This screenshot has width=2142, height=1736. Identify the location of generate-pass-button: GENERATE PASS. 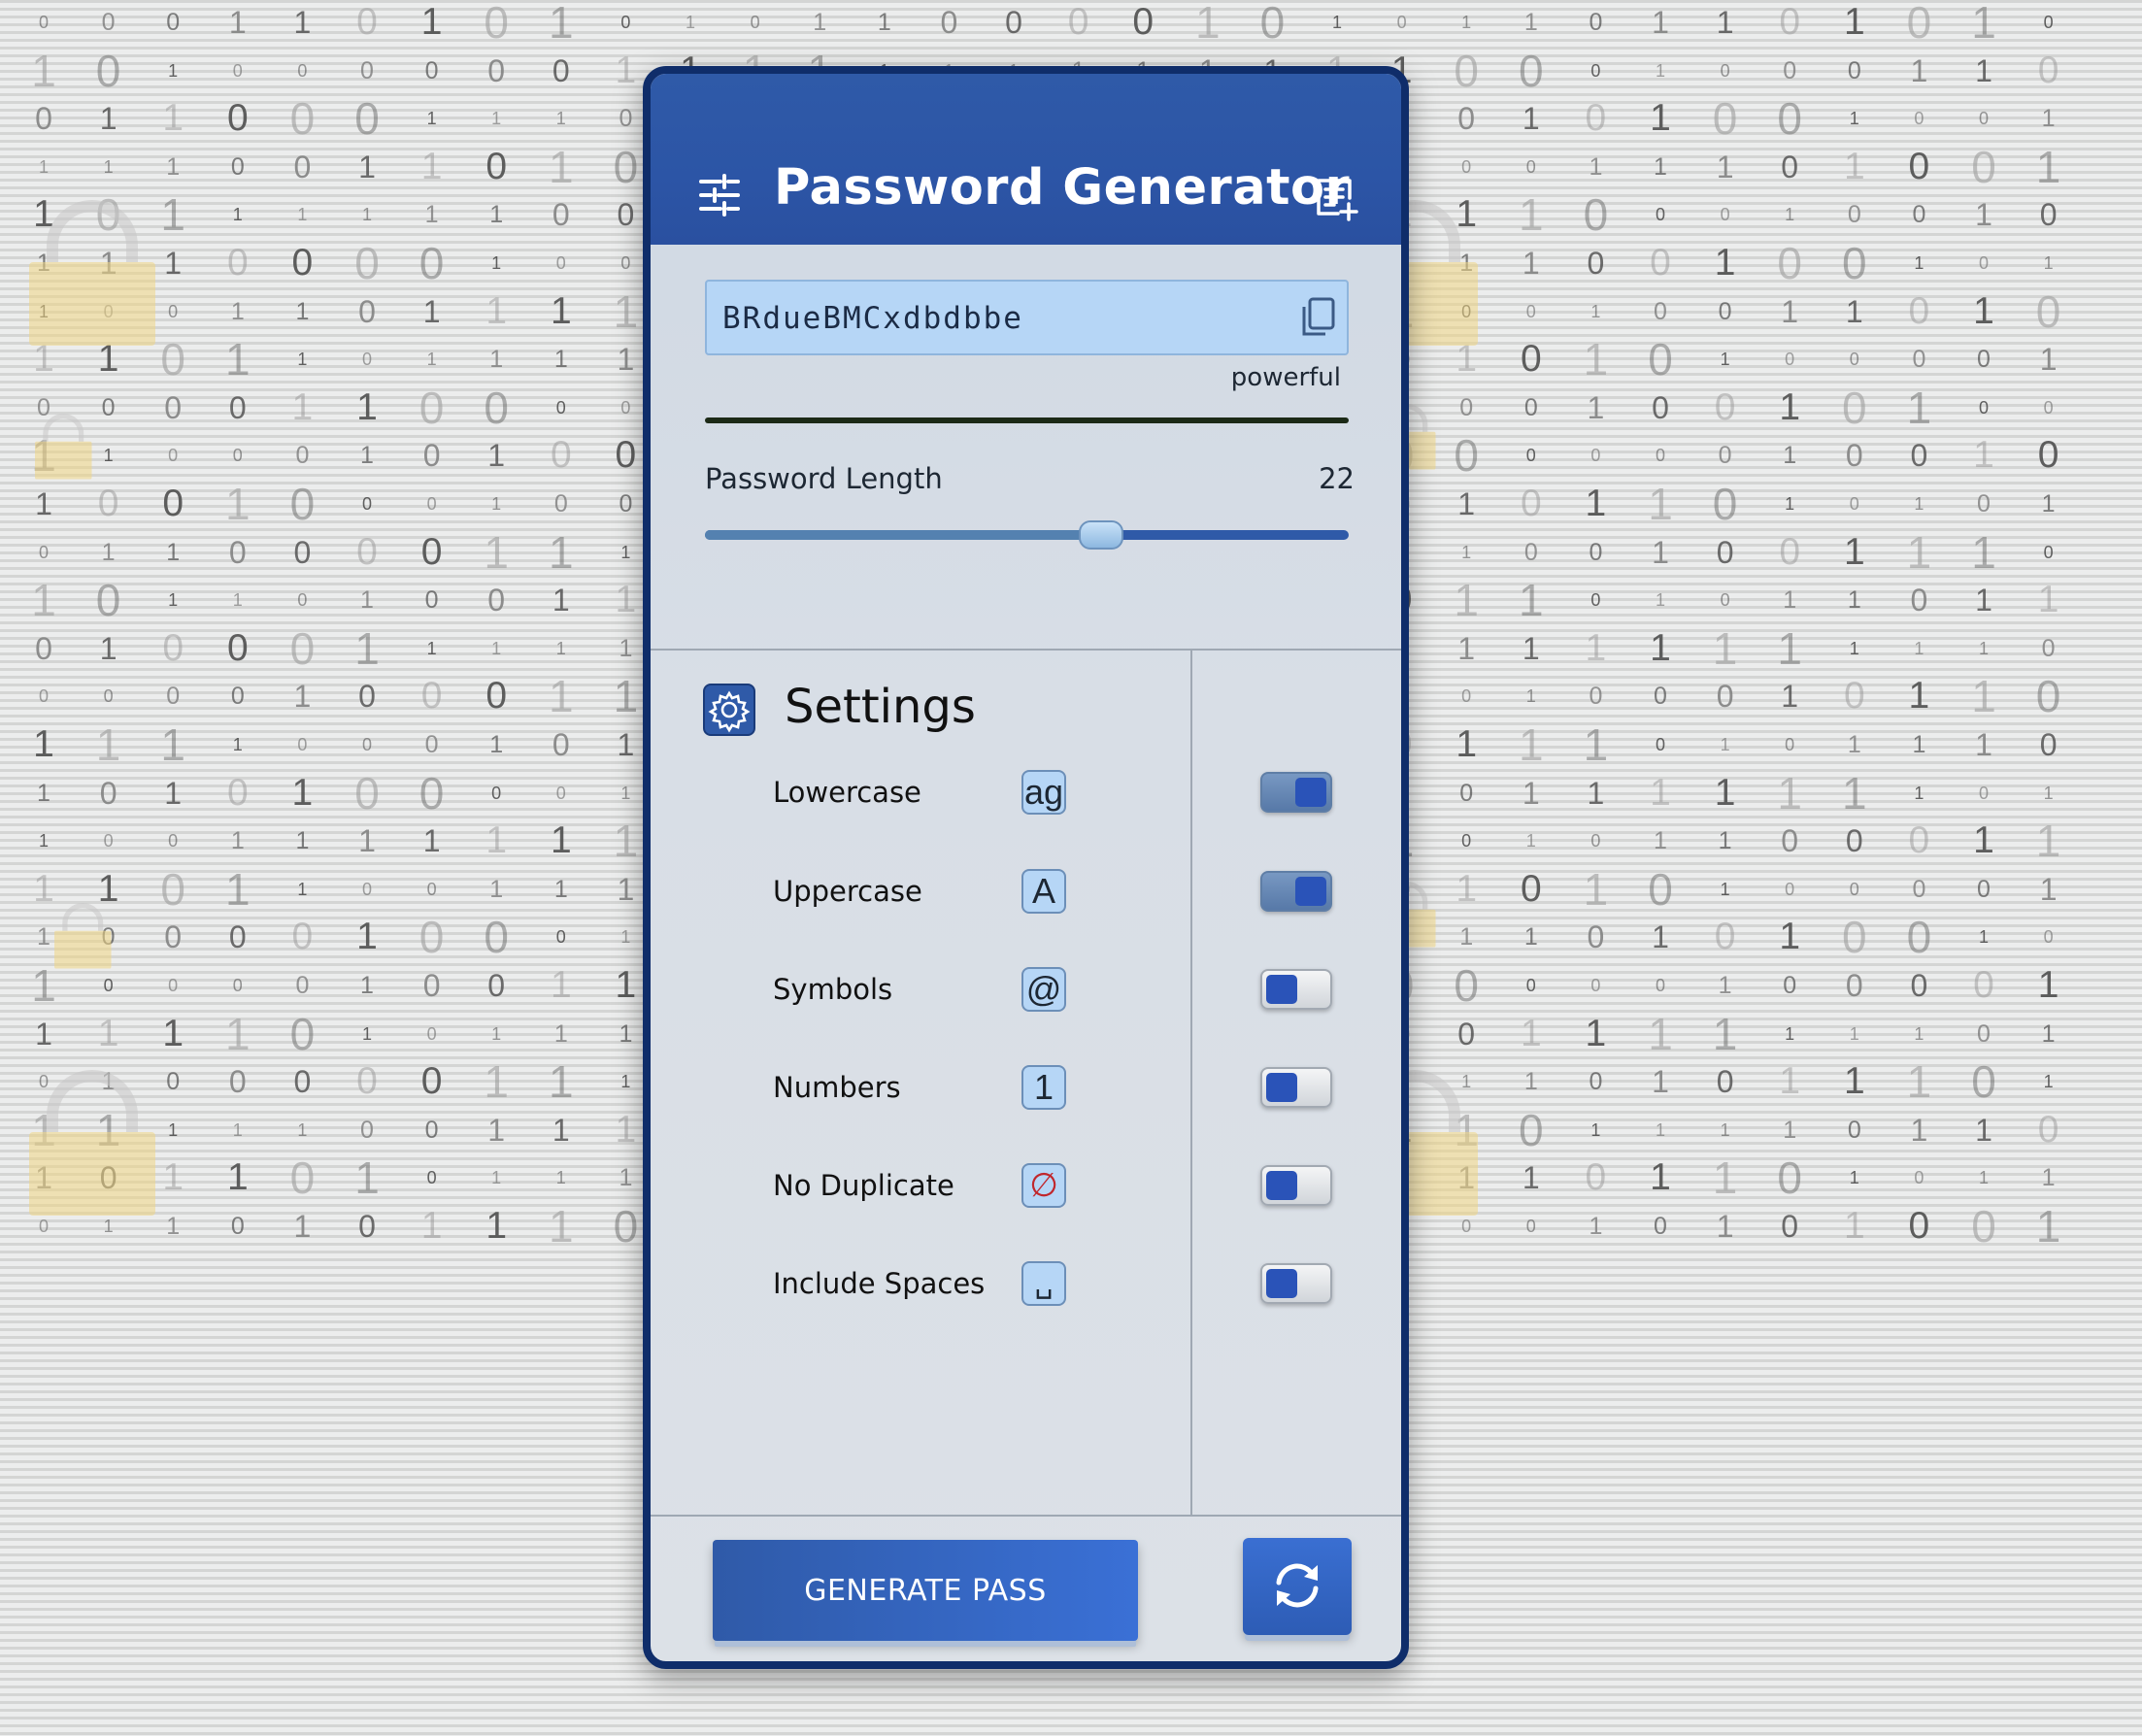
(925, 1591).